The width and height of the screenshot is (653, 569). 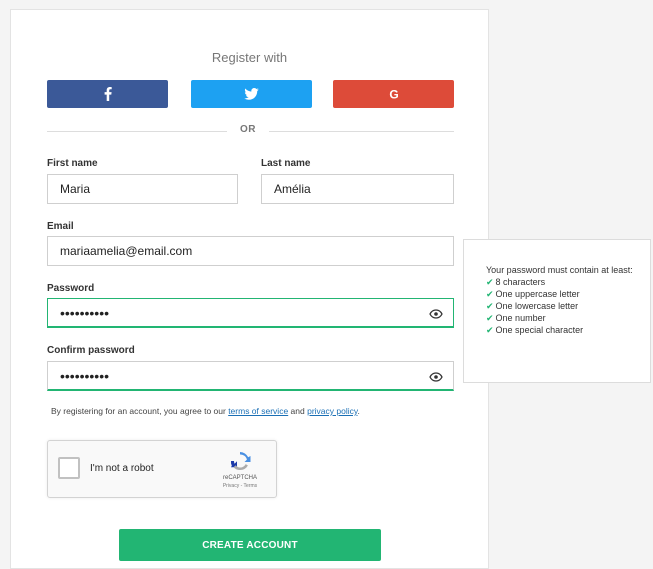 What do you see at coordinates (250, 376) in the screenshot?
I see `confirm-password-input` at bounding box center [250, 376].